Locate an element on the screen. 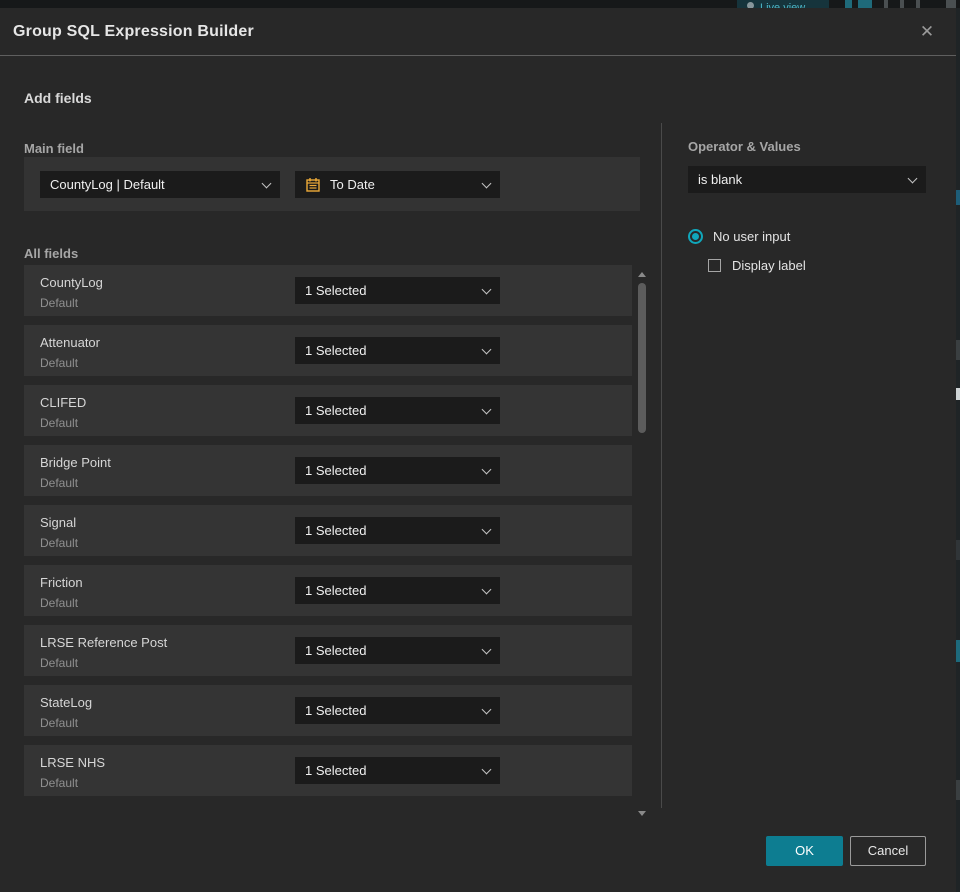 This screenshot has width=960, height=892. no-user-input-label: No user input is located at coordinates (752, 236).